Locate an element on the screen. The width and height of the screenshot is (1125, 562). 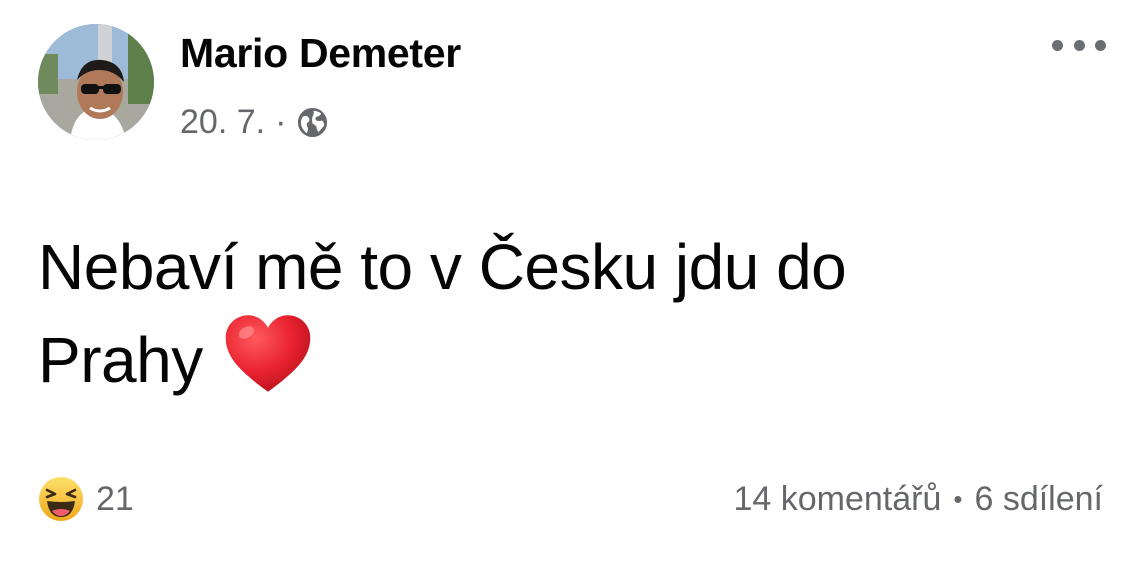
post-message-line: Nebaví mě to v Česku jdu do is located at coordinates (442, 267).